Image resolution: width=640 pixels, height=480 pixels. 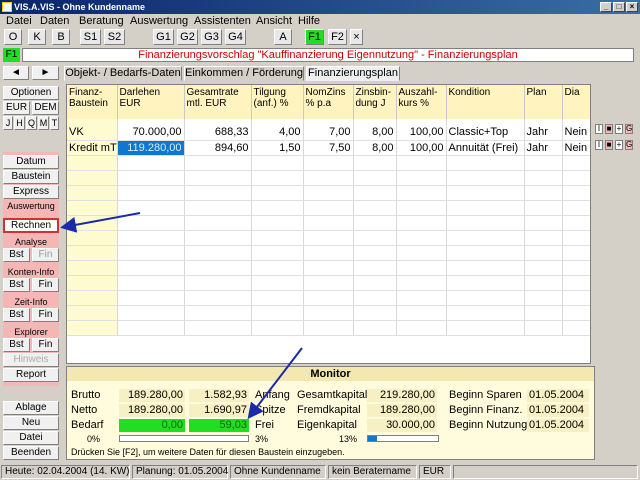 I want to click on neu-button: Neu, so click(x=31, y=423).